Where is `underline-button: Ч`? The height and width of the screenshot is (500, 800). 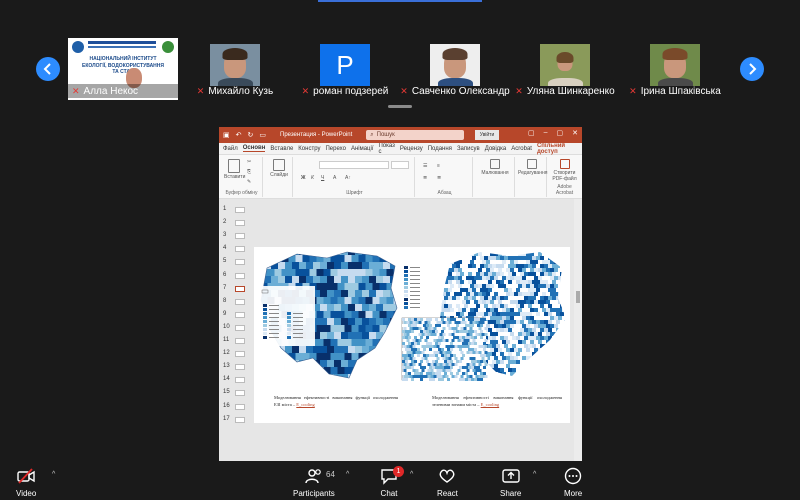 underline-button: Ч is located at coordinates (322, 178).